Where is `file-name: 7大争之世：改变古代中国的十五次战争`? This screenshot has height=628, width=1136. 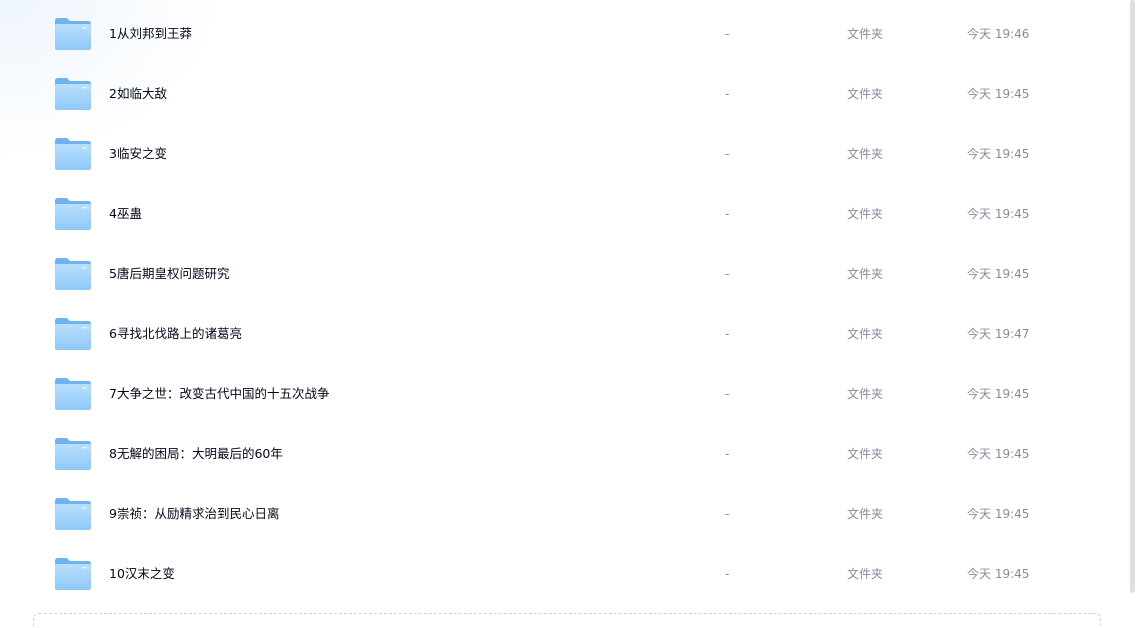
file-name: 7大争之世：改变古代中国的十五次战争 is located at coordinates (219, 394).